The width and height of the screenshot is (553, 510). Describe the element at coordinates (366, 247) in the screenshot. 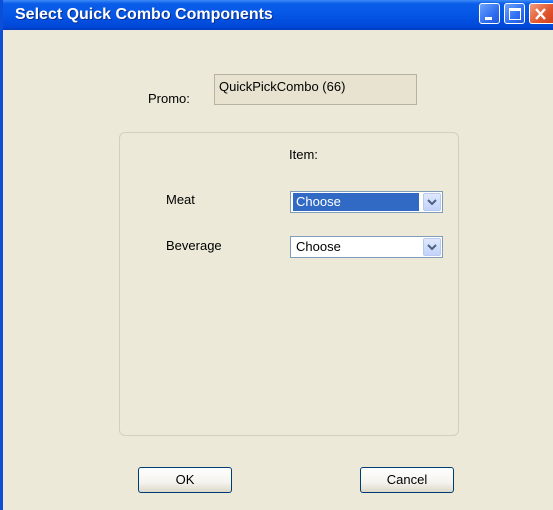

I see `beverage-dropdown: Choose` at that location.